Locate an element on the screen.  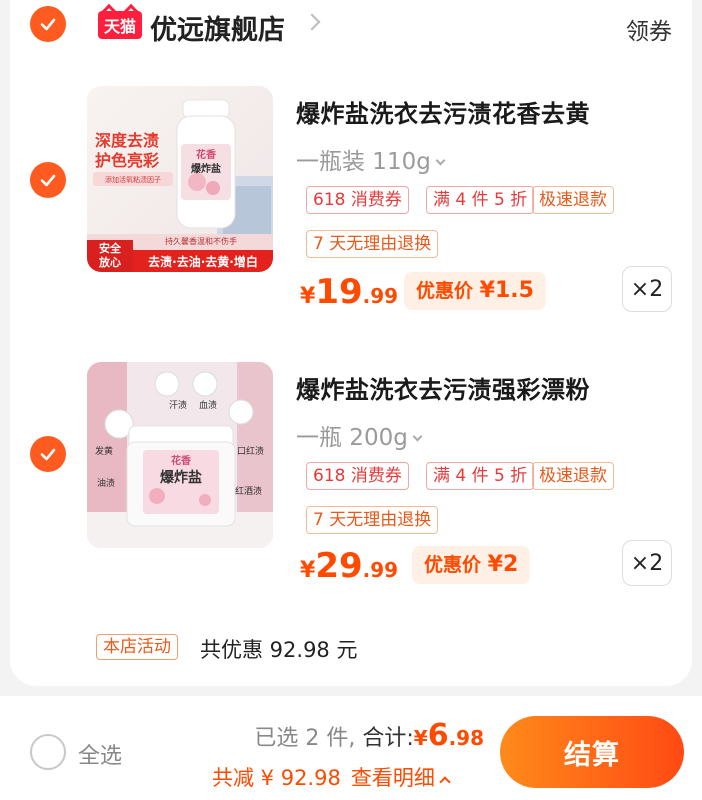
product-image-art: 汗渍 血渍 发黄 口红渍 油渍 红酒渍 花香 爆炸盐 is located at coordinates (180, 455).